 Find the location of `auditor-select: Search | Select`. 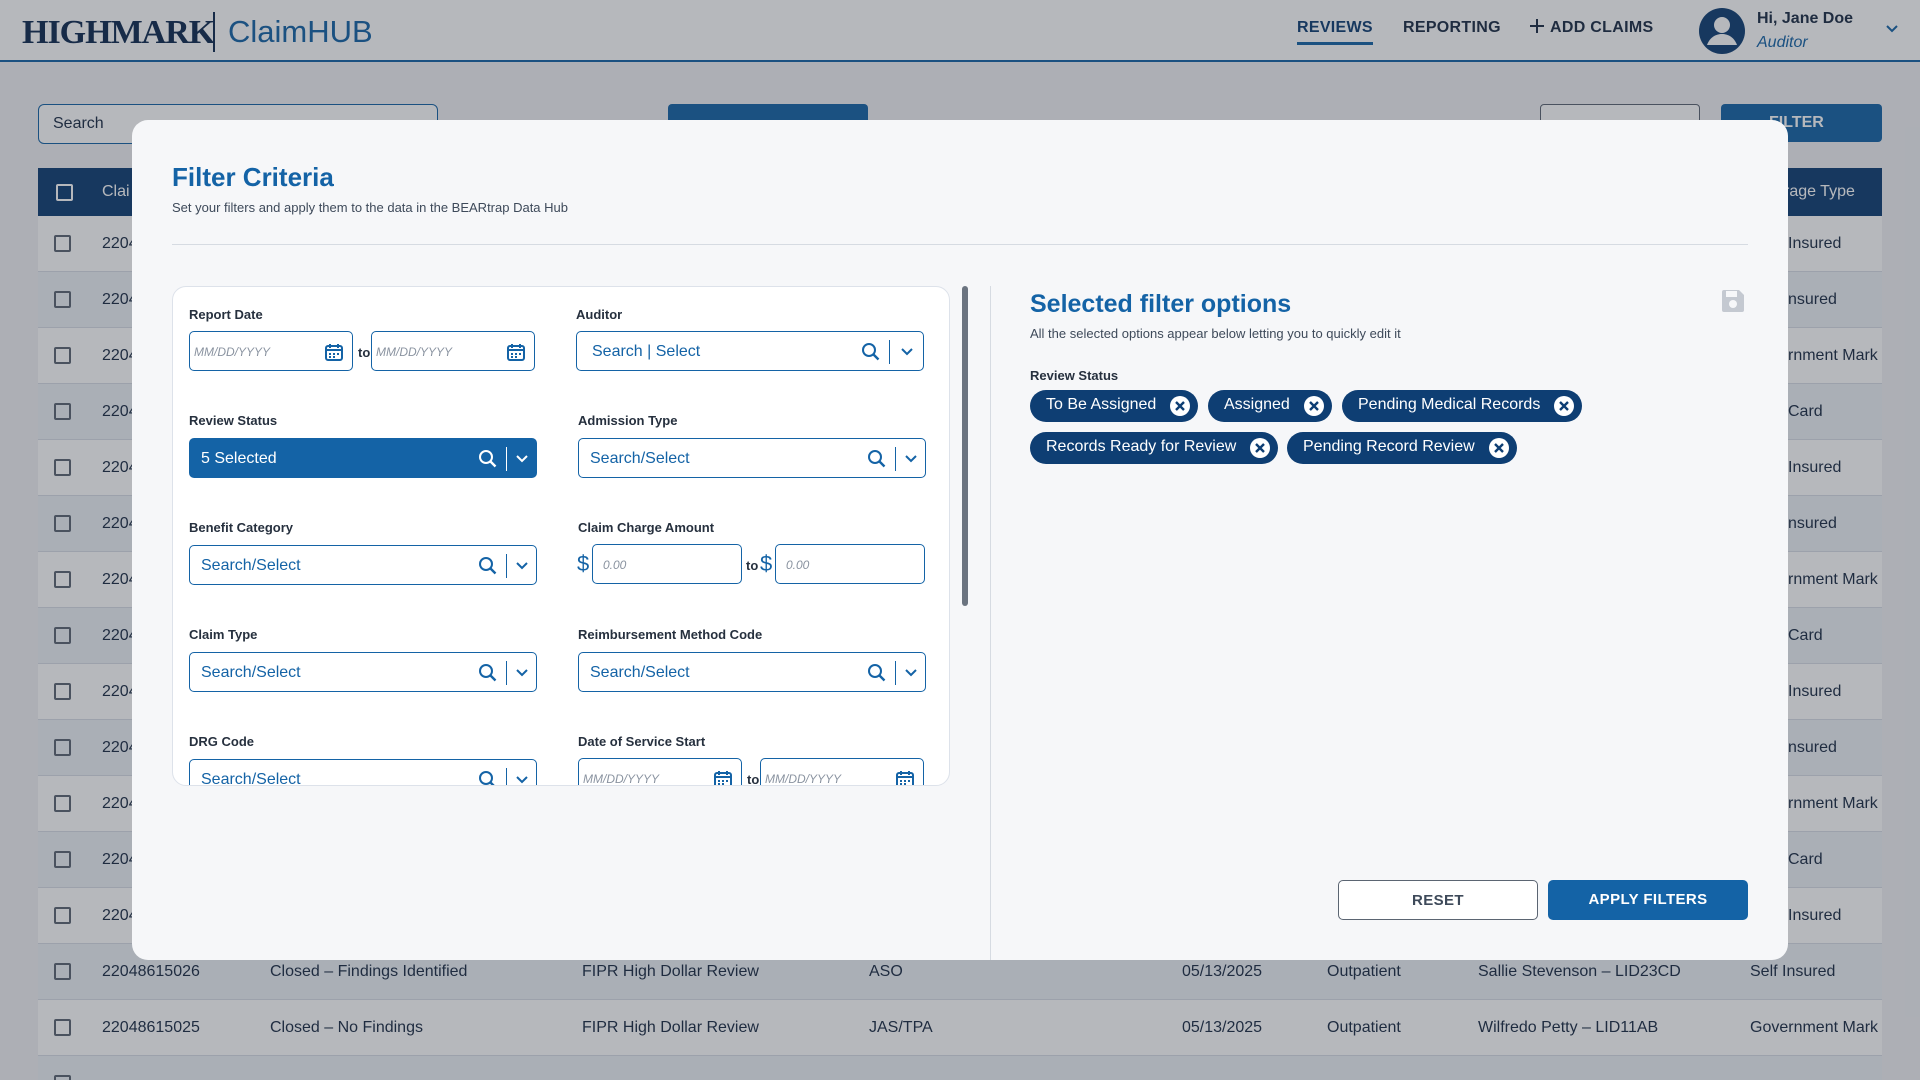

auditor-select: Search | Select is located at coordinates (750, 351).